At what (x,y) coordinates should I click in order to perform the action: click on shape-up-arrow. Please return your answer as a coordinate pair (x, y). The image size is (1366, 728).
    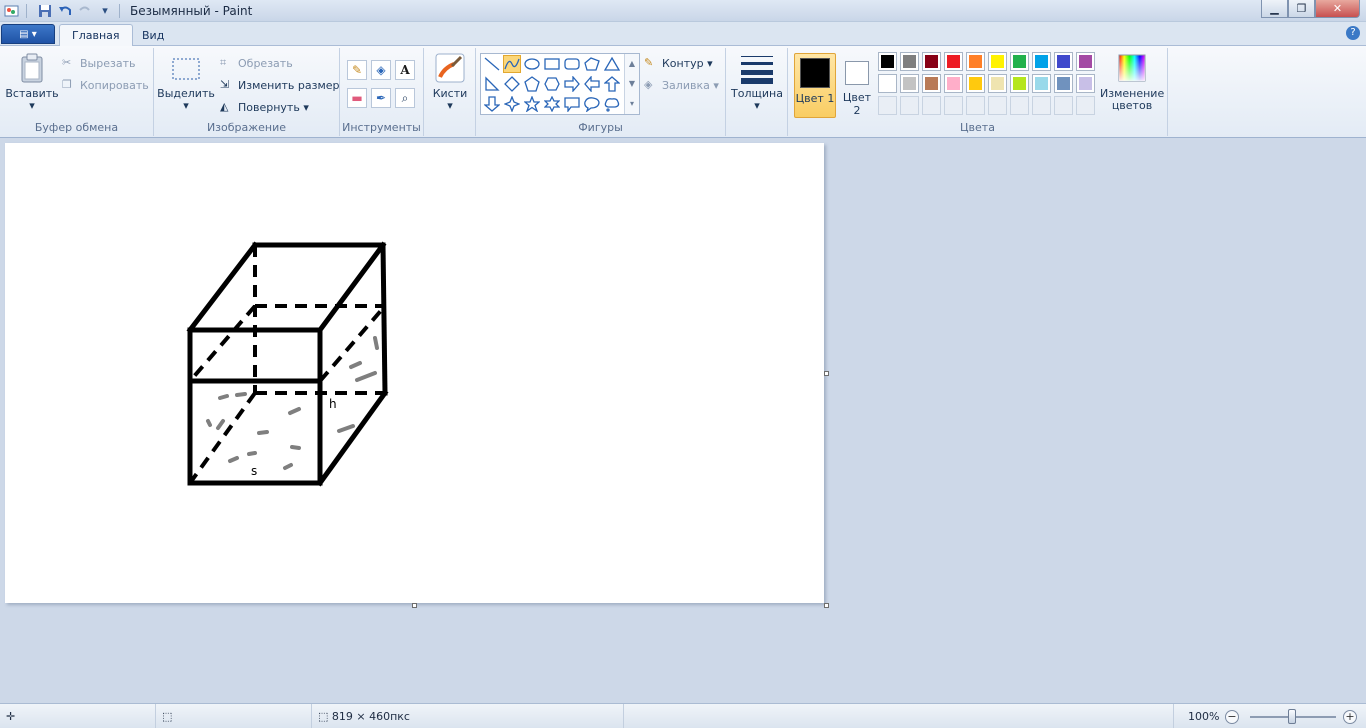
    Looking at the image, I should click on (612, 84).